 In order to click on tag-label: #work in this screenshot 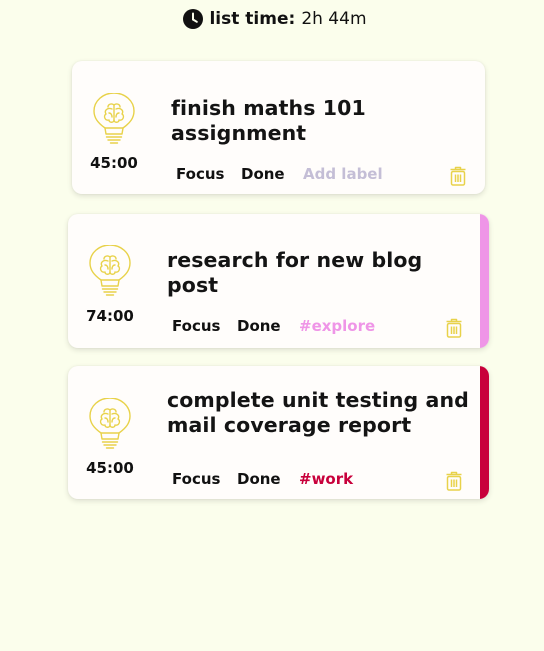, I will do `click(326, 479)`.